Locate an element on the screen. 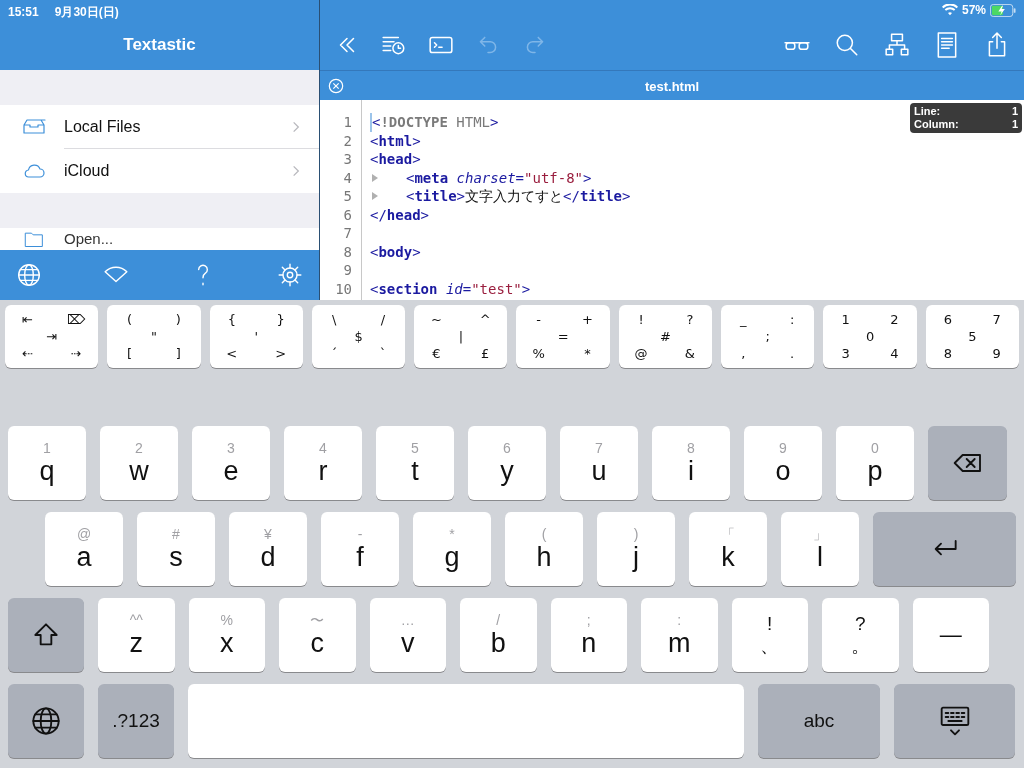  line-number: 2 is located at coordinates (347, 140).